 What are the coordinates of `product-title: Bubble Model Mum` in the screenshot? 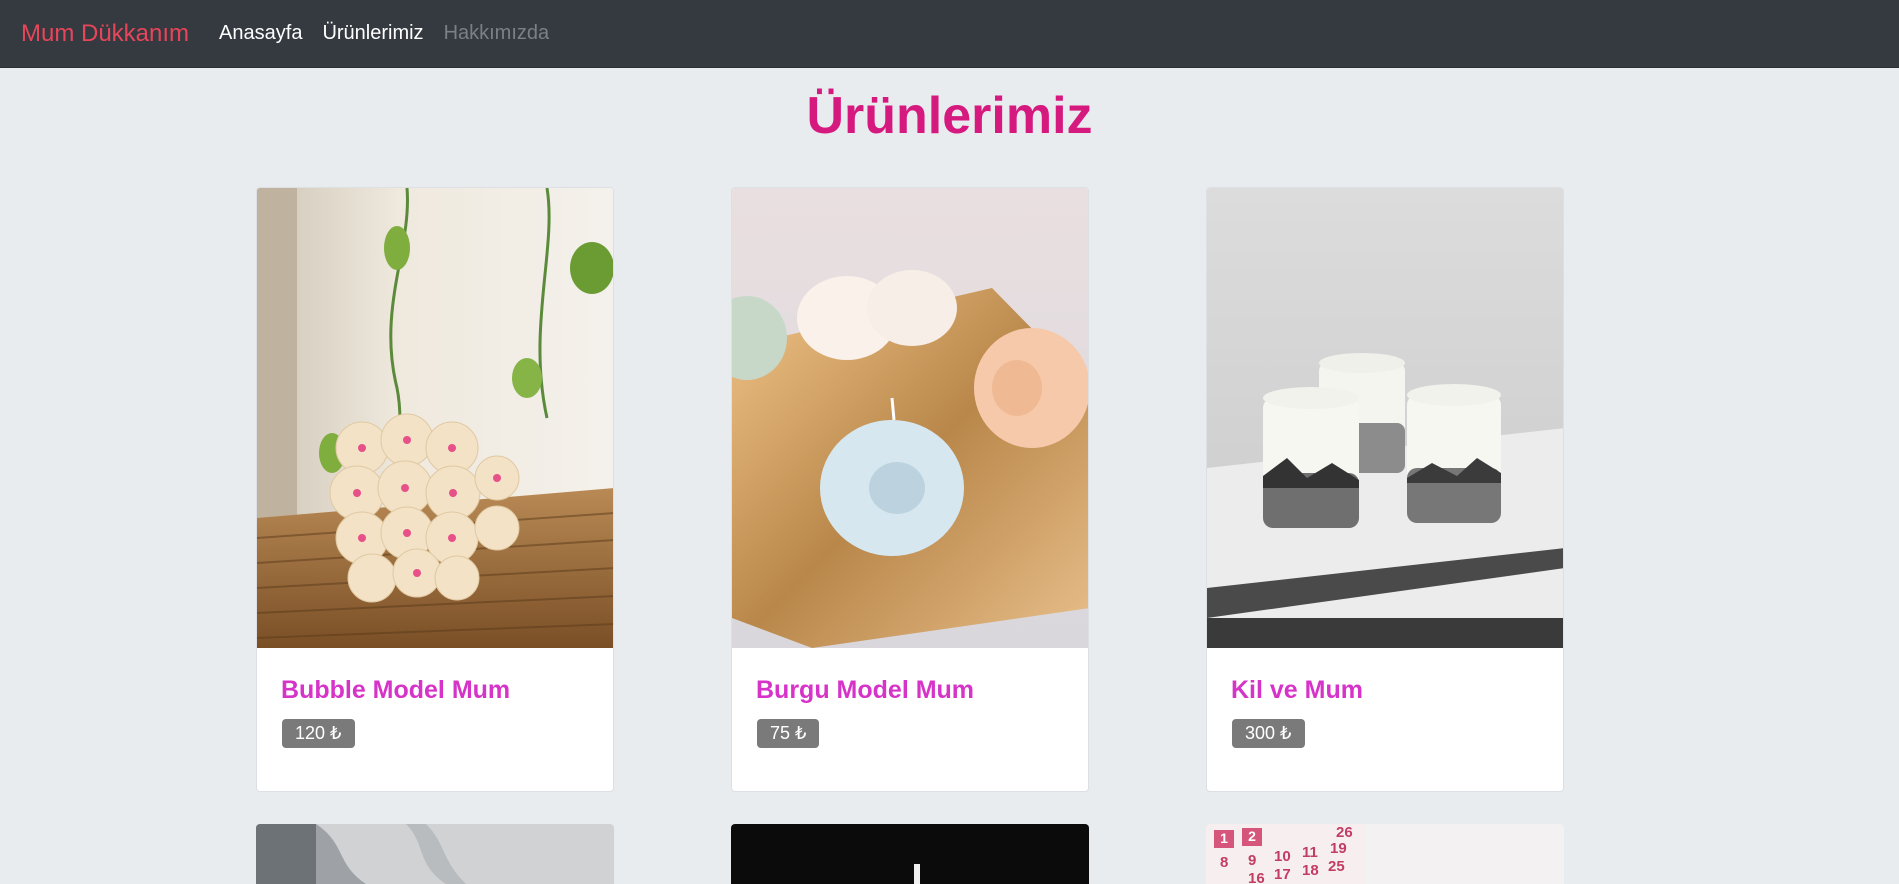 It's located at (395, 681).